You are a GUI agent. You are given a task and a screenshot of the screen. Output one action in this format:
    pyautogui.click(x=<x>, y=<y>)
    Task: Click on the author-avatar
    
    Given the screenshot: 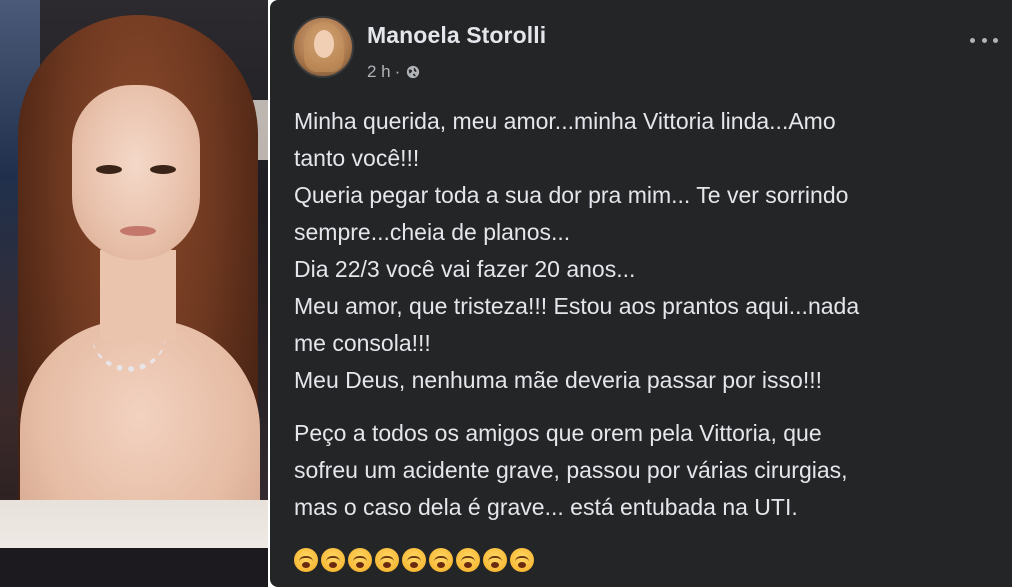 What is the action you would take?
    pyautogui.click(x=323, y=47)
    